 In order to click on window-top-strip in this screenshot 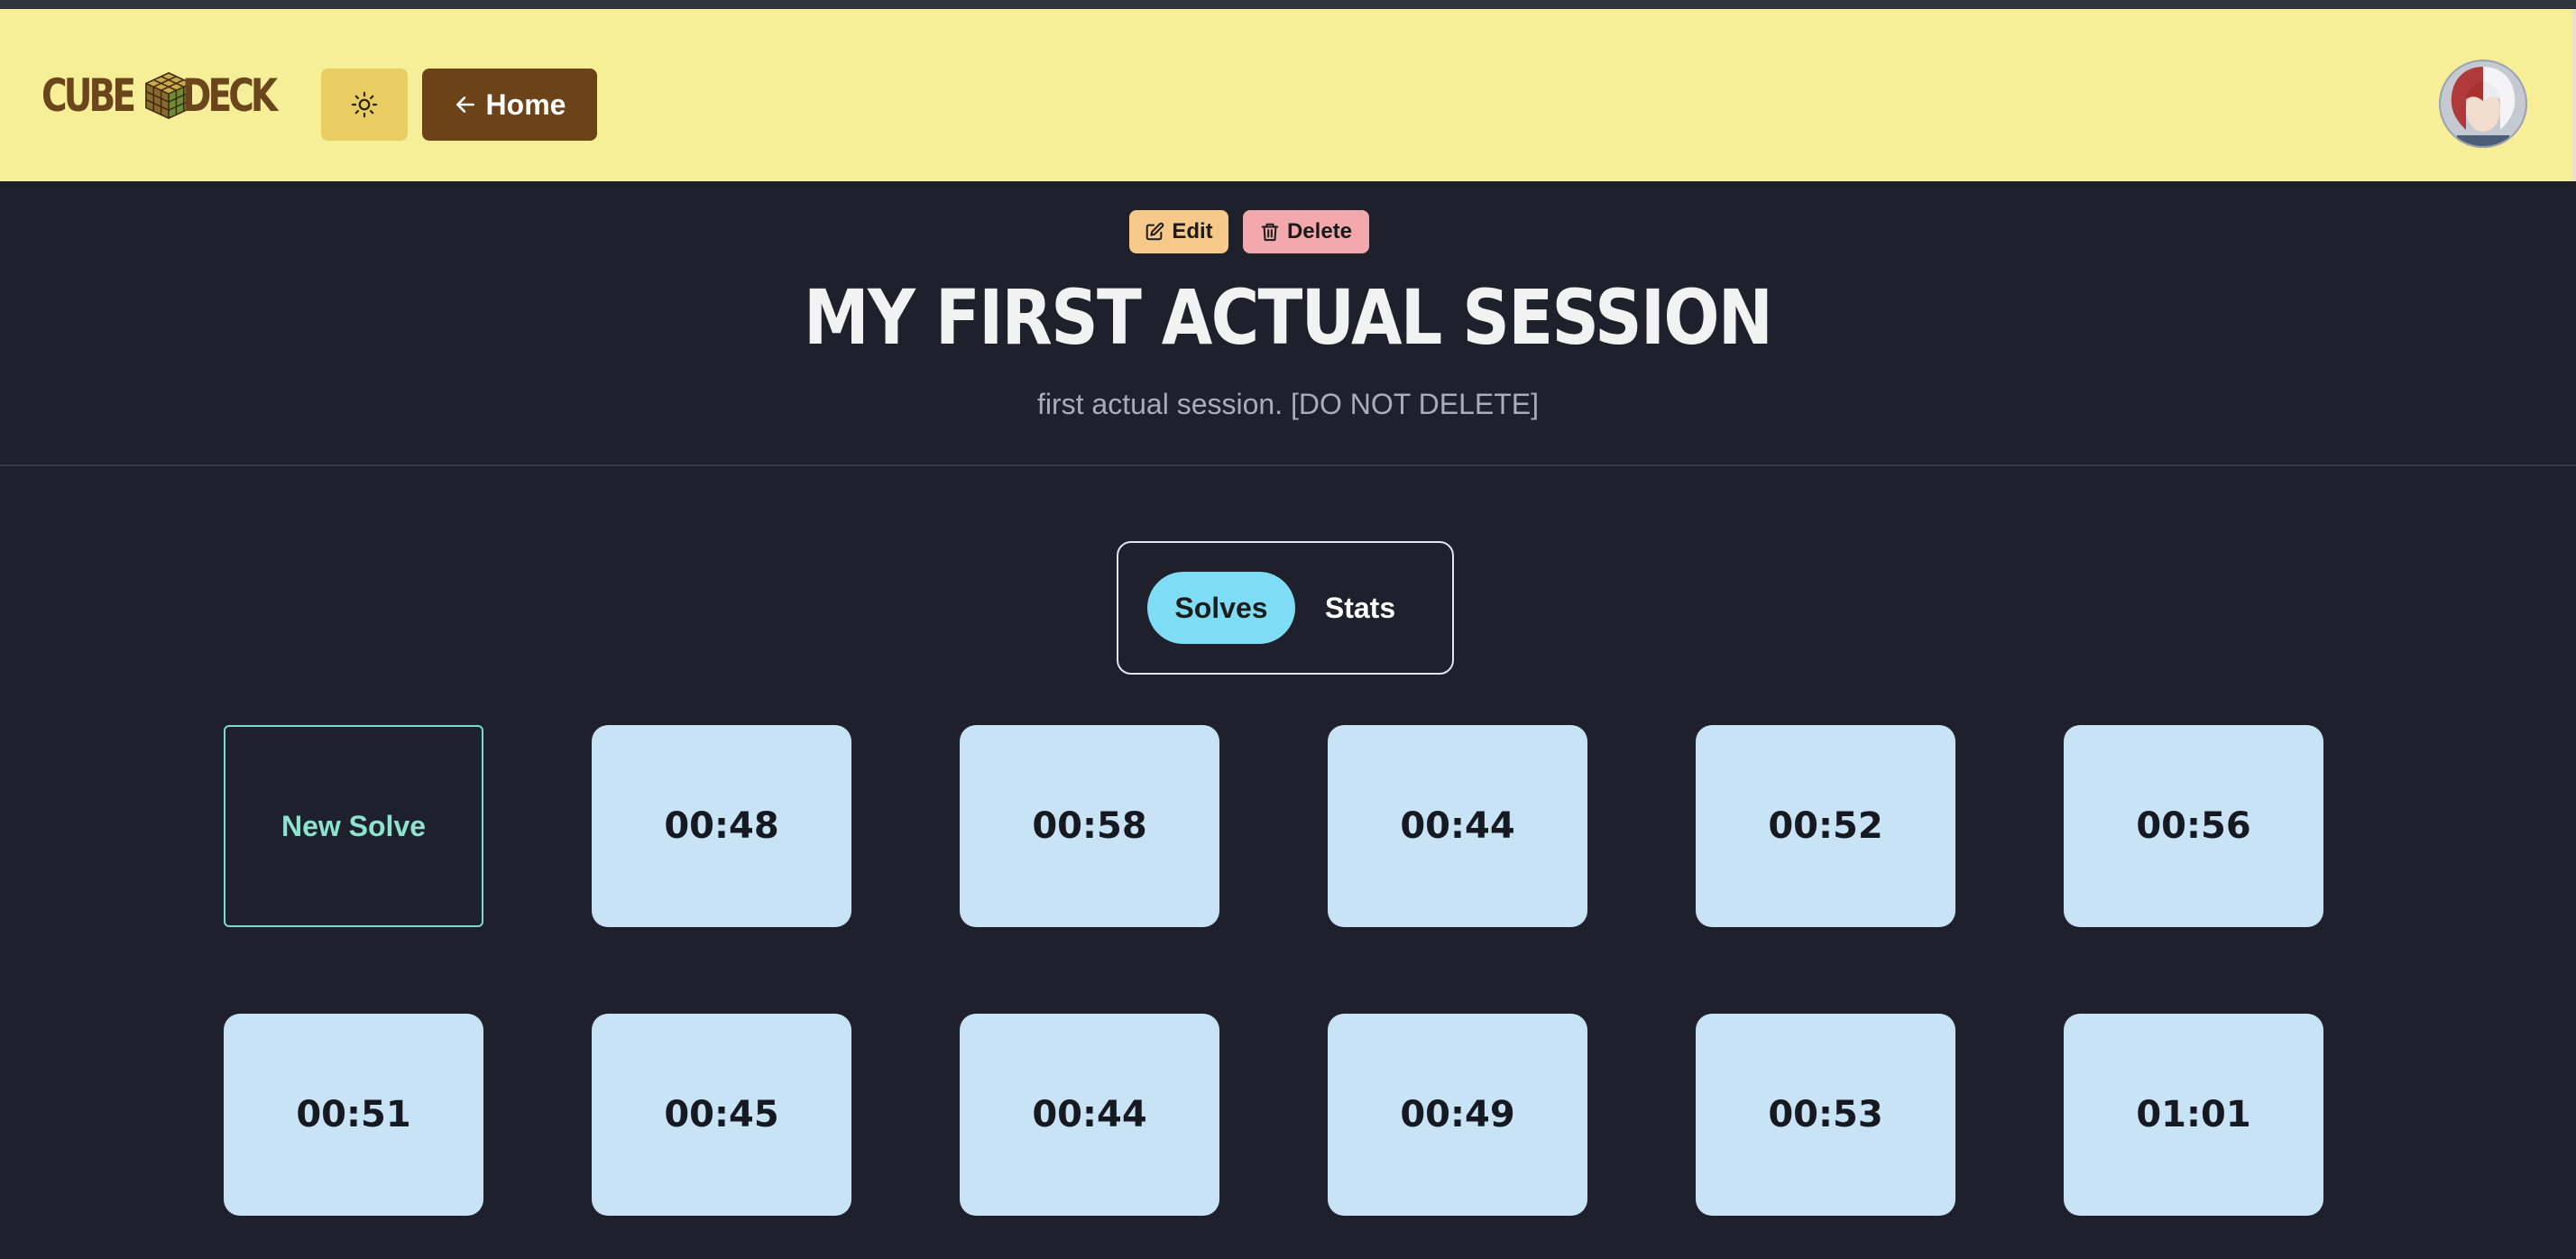, I will do `click(1288, 4)`.